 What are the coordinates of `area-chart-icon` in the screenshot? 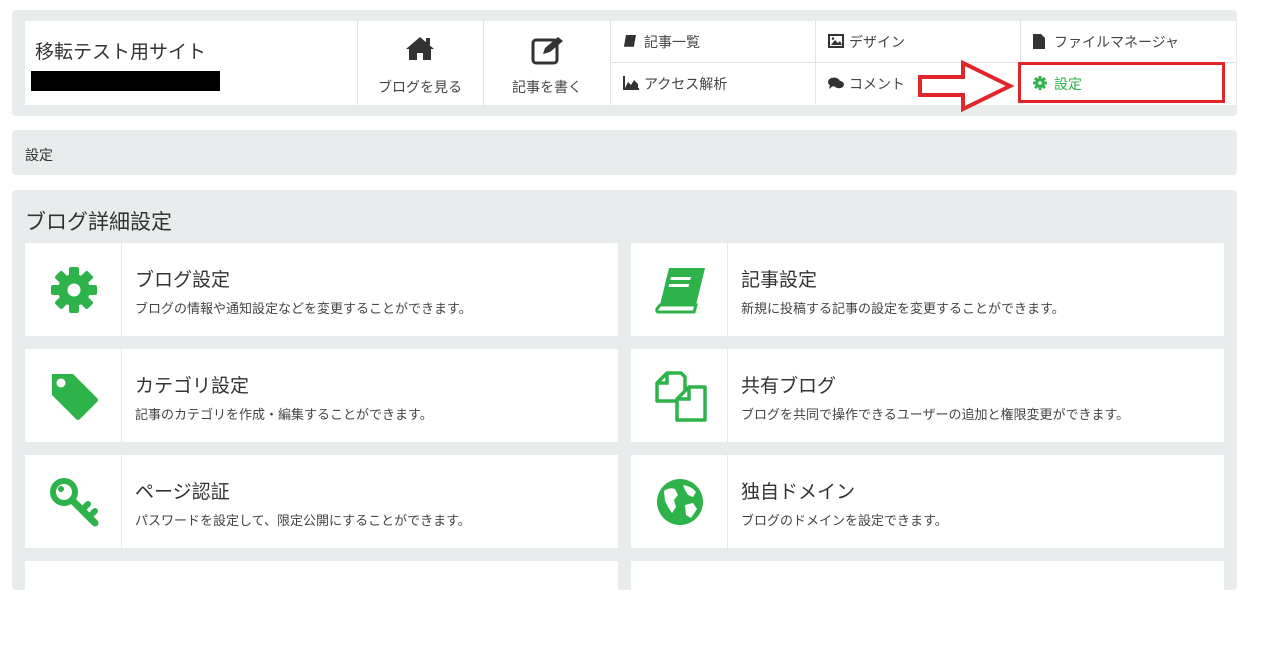 It's located at (631, 83).